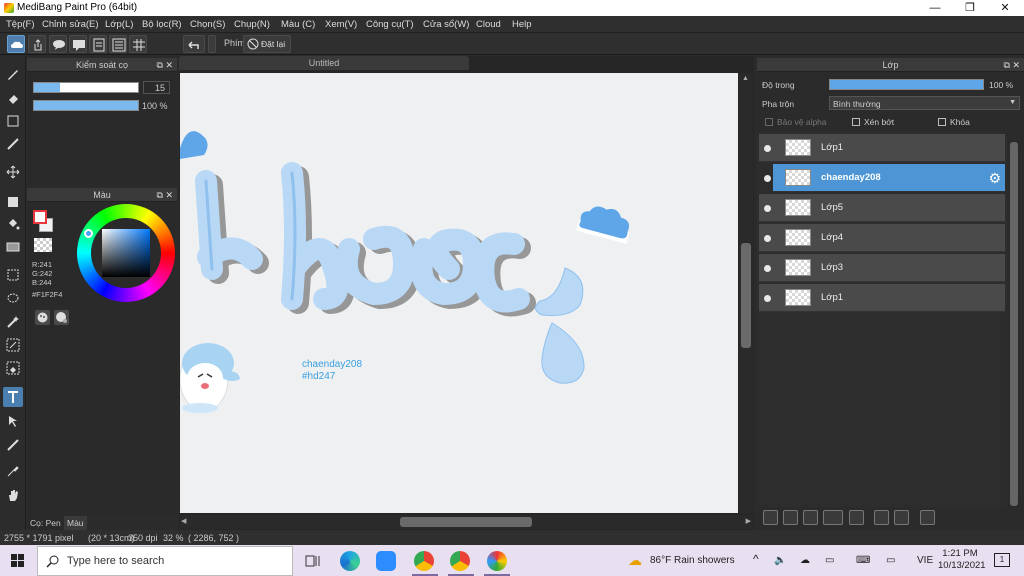 This screenshot has width=1024, height=576. Describe the element at coordinates (20, 24) in the screenshot. I see `menu-file: Tệp(F)` at that location.